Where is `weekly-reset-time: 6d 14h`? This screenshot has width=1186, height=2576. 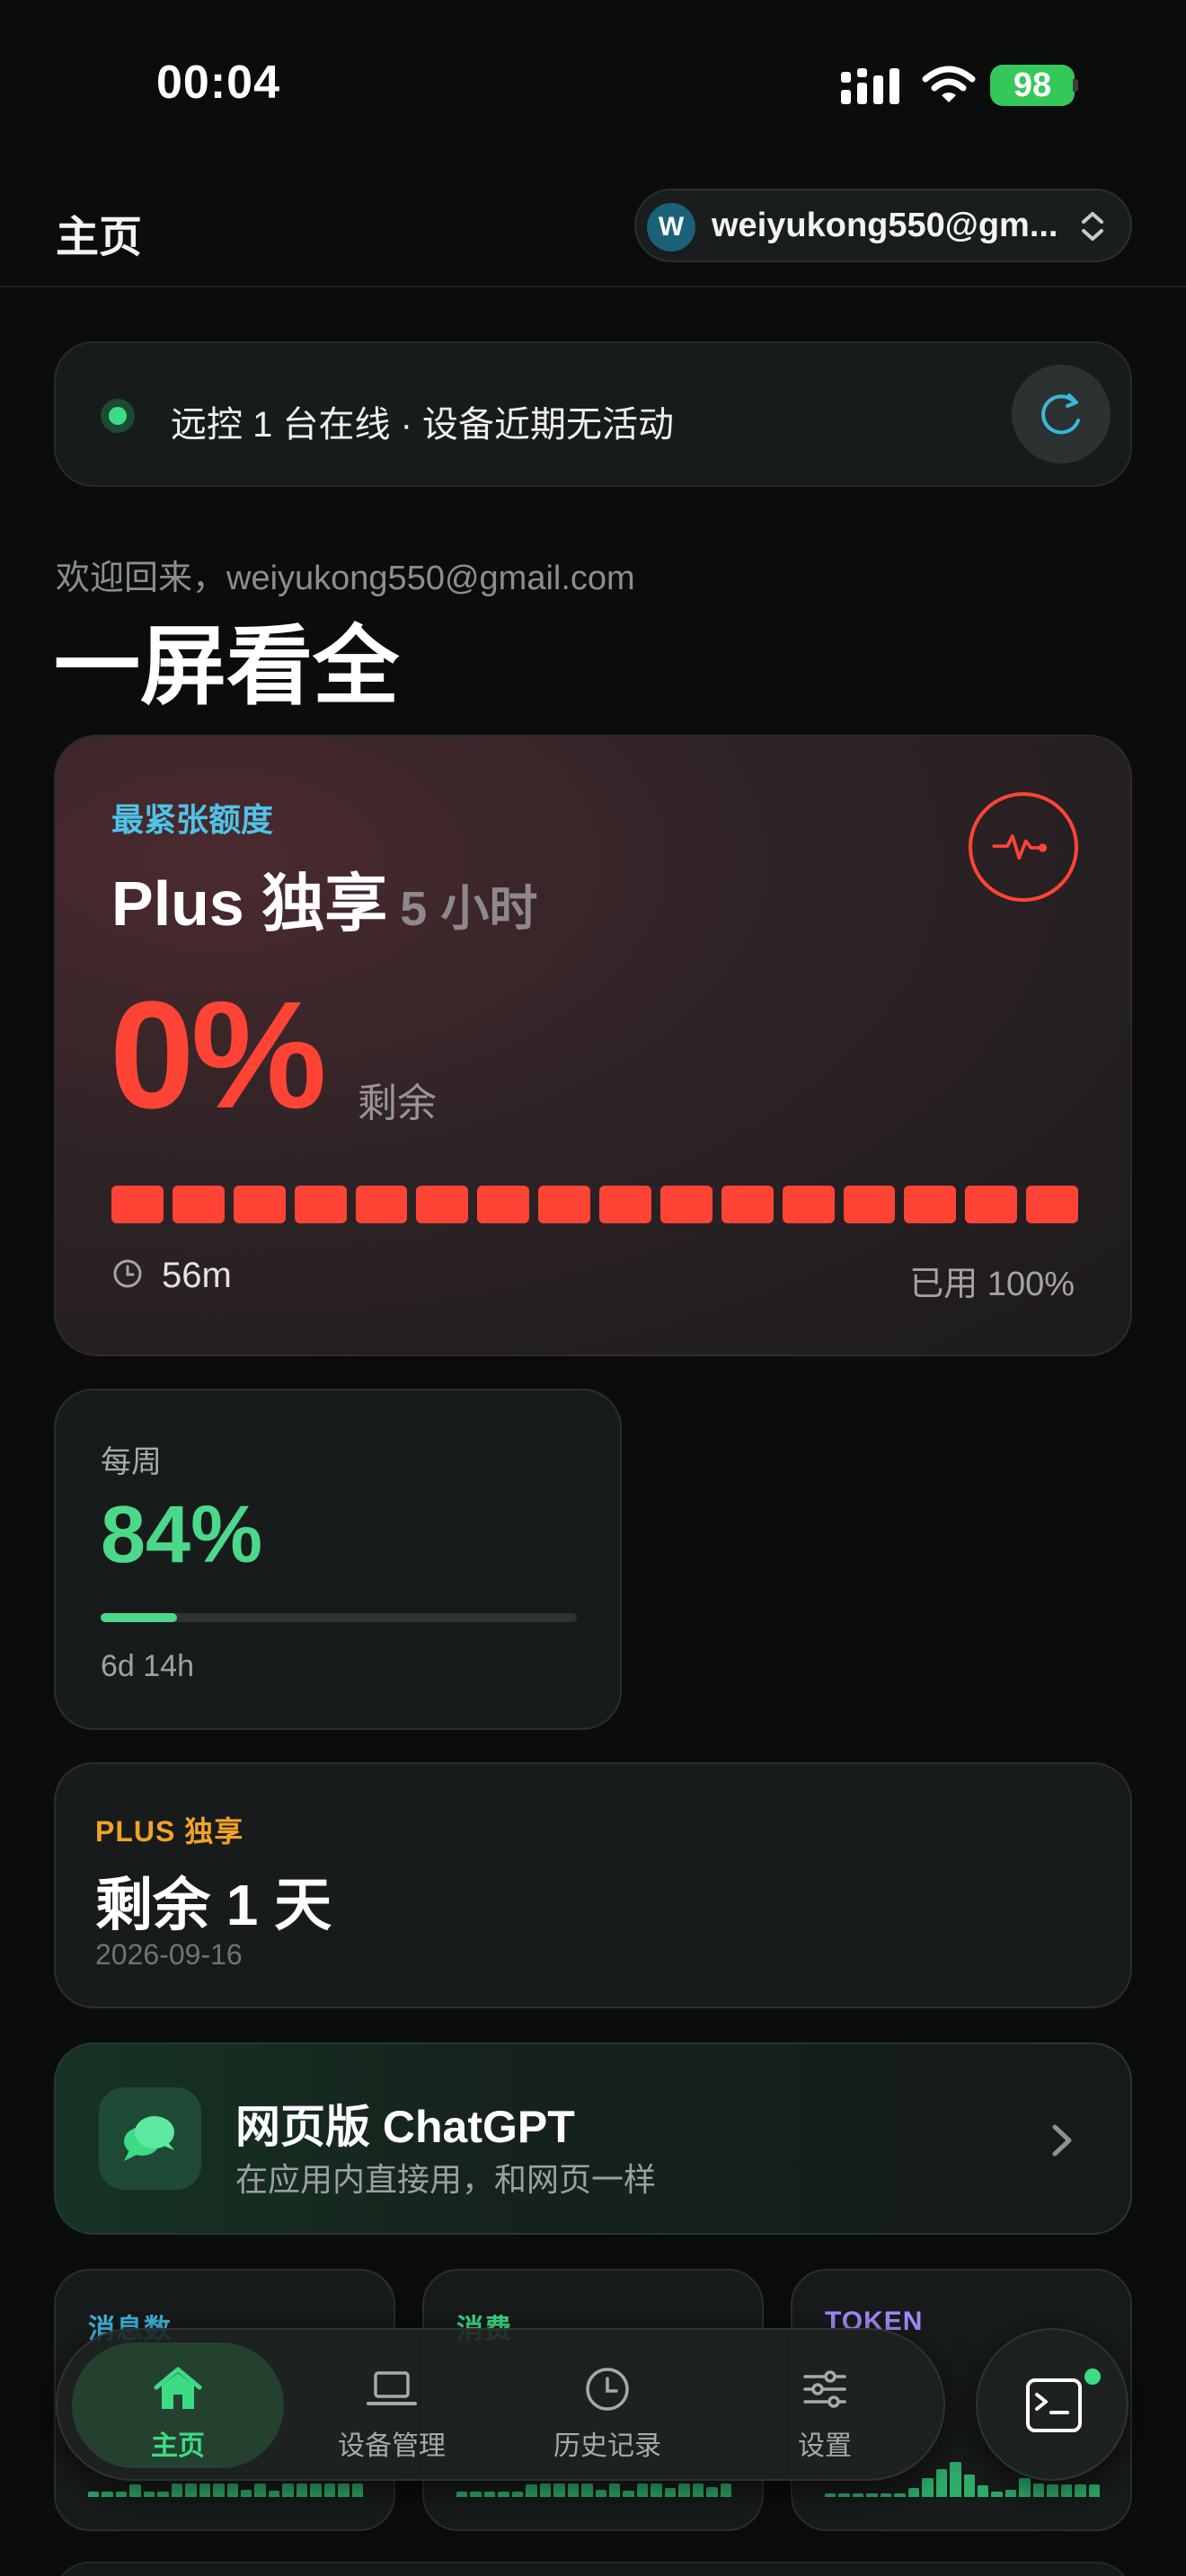 weekly-reset-time: 6d 14h is located at coordinates (147, 1666).